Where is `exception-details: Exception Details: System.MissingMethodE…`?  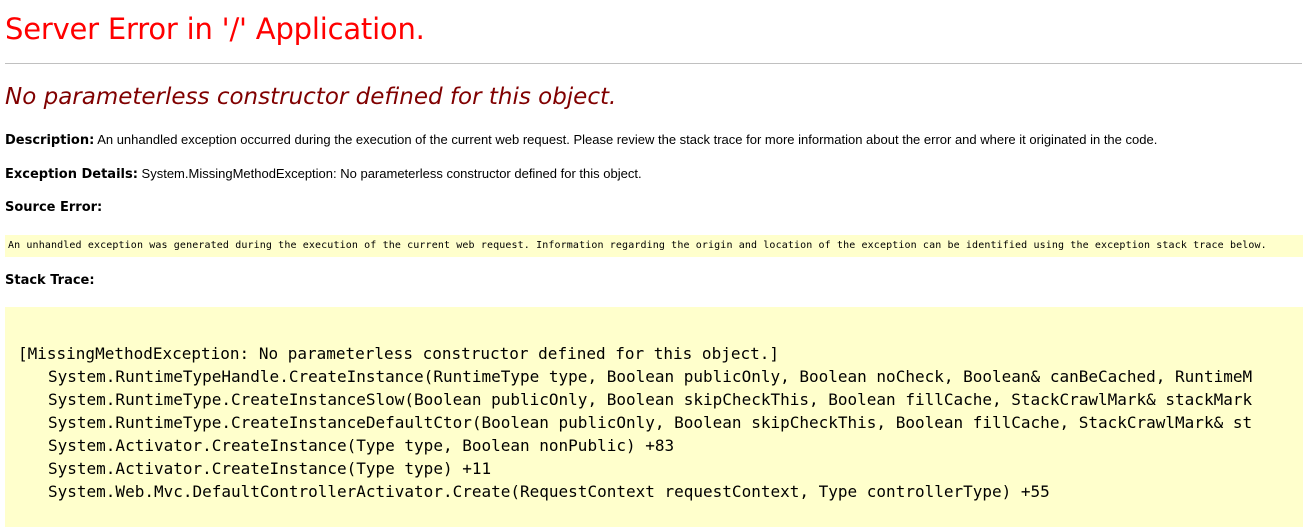
exception-details: Exception Details: System.MissingMethodE… is located at coordinates (323, 174).